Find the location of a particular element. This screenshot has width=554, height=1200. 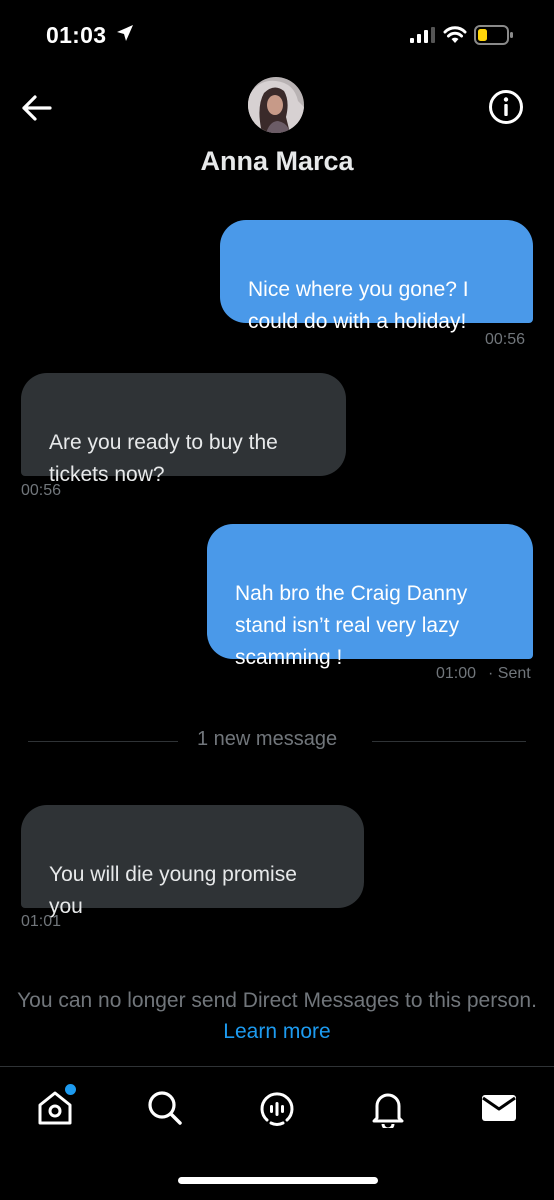

tab-spaces is located at coordinates (277, 1108).